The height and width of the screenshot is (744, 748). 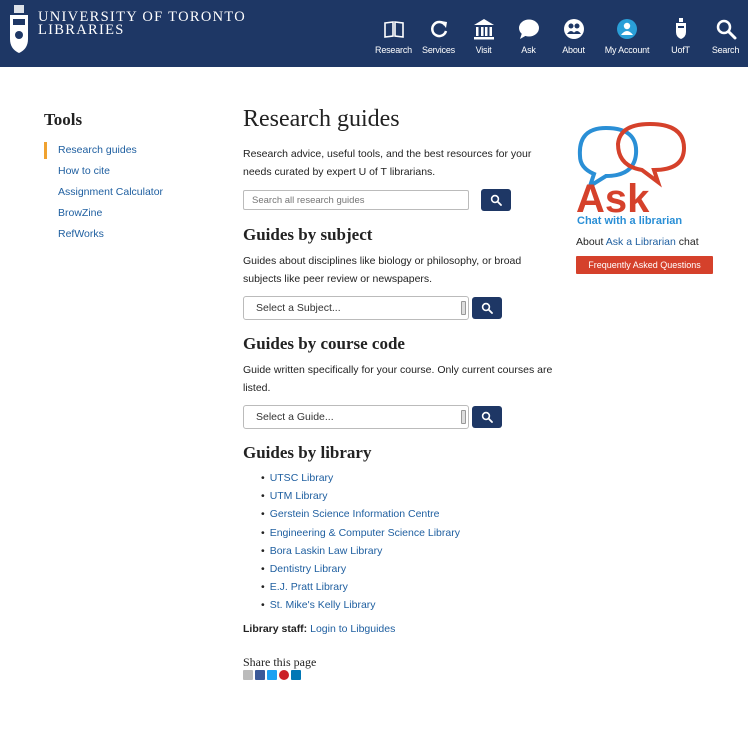 I want to click on sidebar-item-browzine: BrowZine, so click(x=103, y=213).